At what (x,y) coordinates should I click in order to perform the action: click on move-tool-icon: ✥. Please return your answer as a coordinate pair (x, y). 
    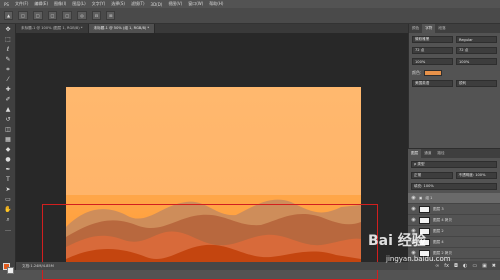
    Looking at the image, I should click on (8, 29).